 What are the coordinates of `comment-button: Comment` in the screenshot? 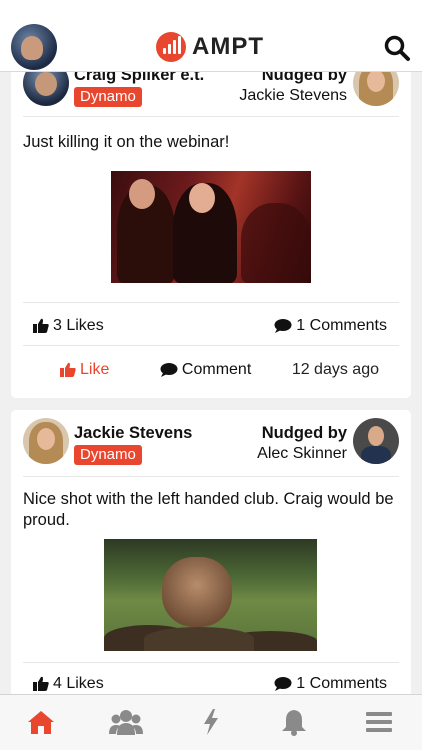 It's located at (205, 370).